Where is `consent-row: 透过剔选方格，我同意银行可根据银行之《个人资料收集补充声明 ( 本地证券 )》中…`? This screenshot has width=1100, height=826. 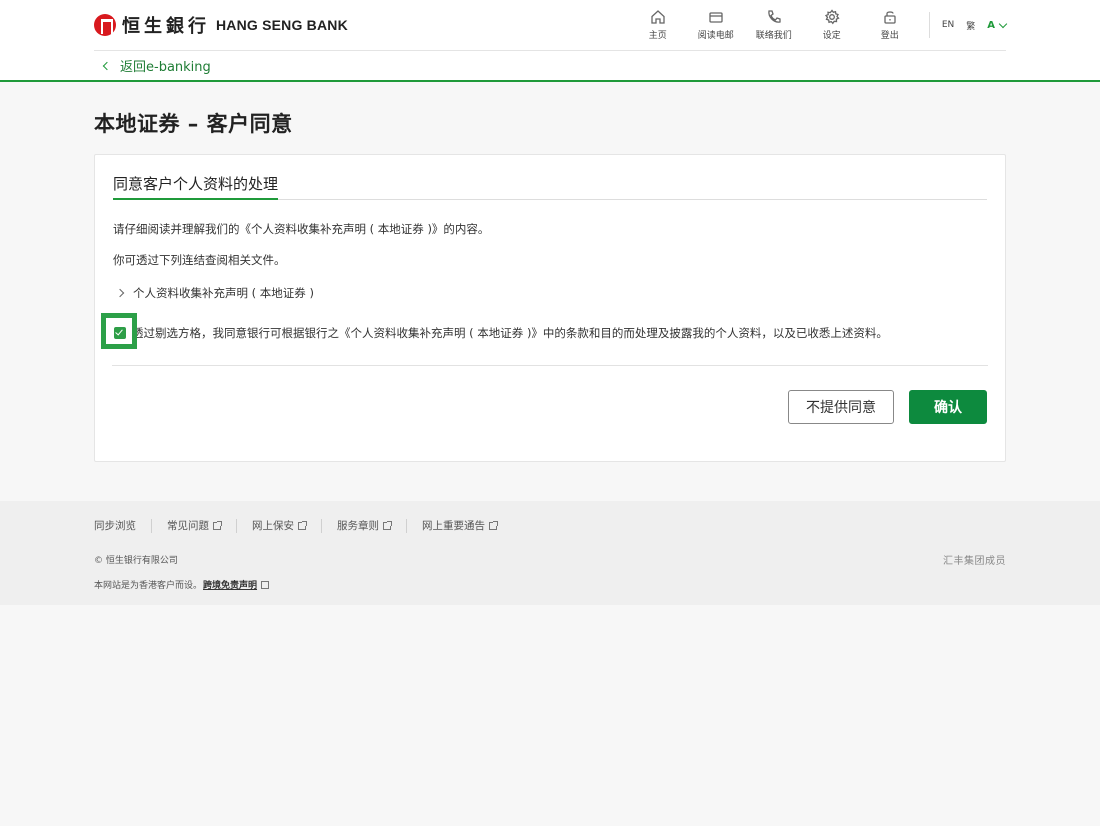 consent-row: 透过剔选方格，我同意银行可根据银行之《个人资料收集补充声明 ( 本地证券 )》中… is located at coordinates (544, 331).